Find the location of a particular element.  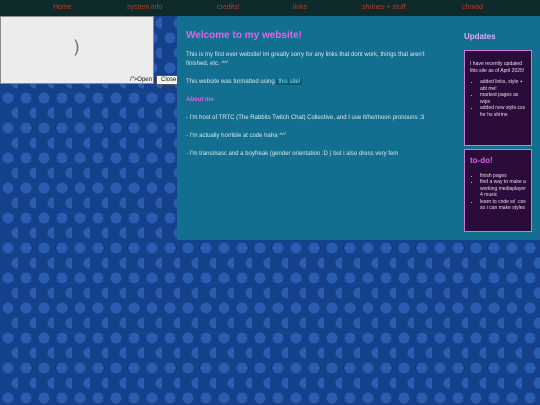

updates-item: added links, style + abt me! is located at coordinates (503, 85).